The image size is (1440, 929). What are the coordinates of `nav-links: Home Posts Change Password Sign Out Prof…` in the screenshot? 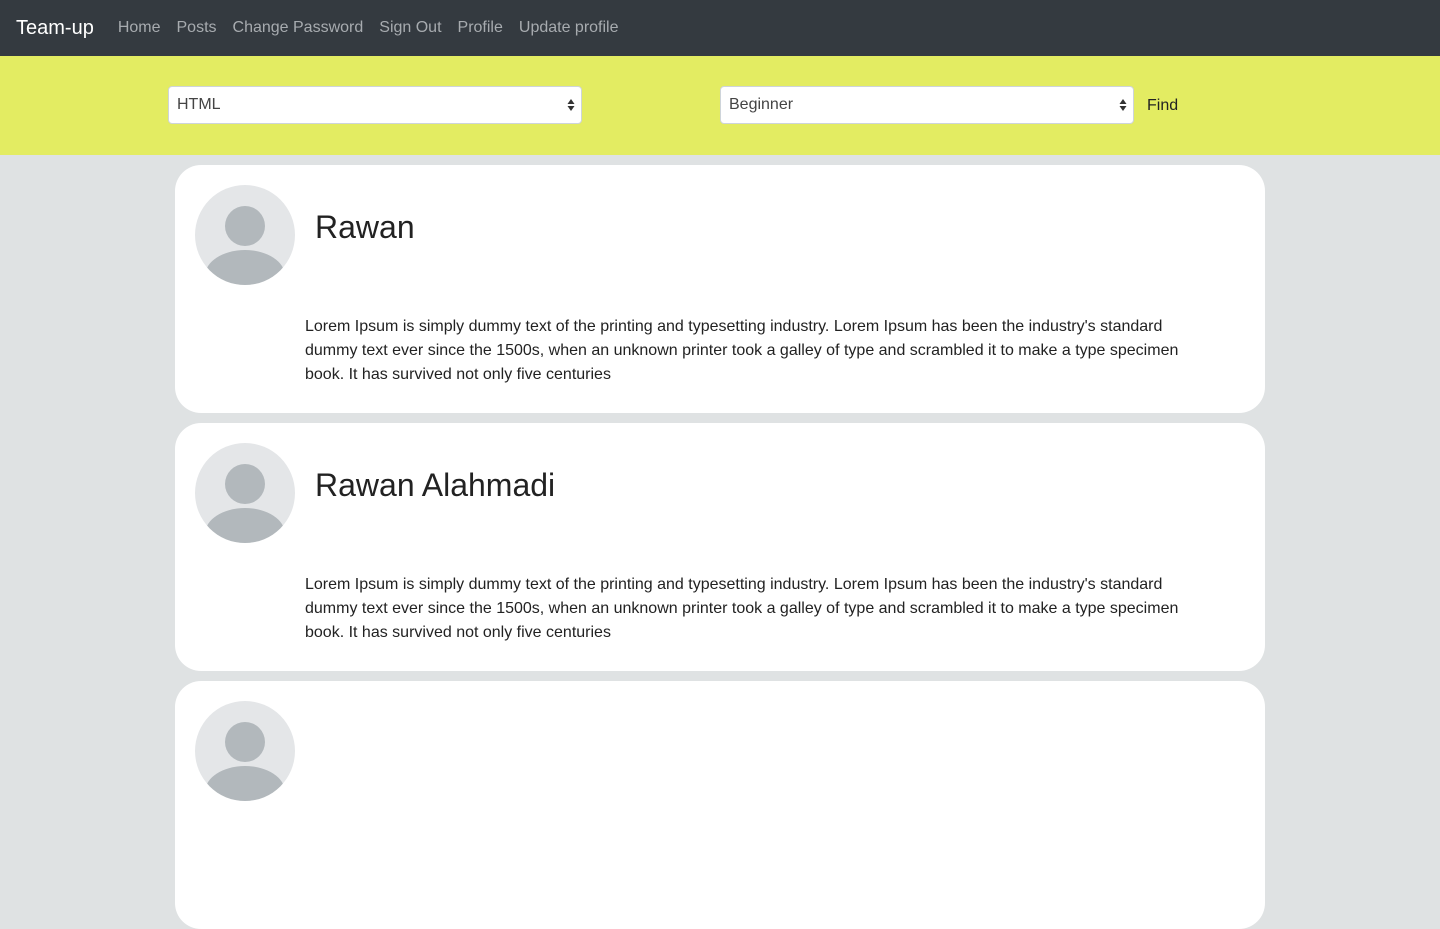 It's located at (376, 28).